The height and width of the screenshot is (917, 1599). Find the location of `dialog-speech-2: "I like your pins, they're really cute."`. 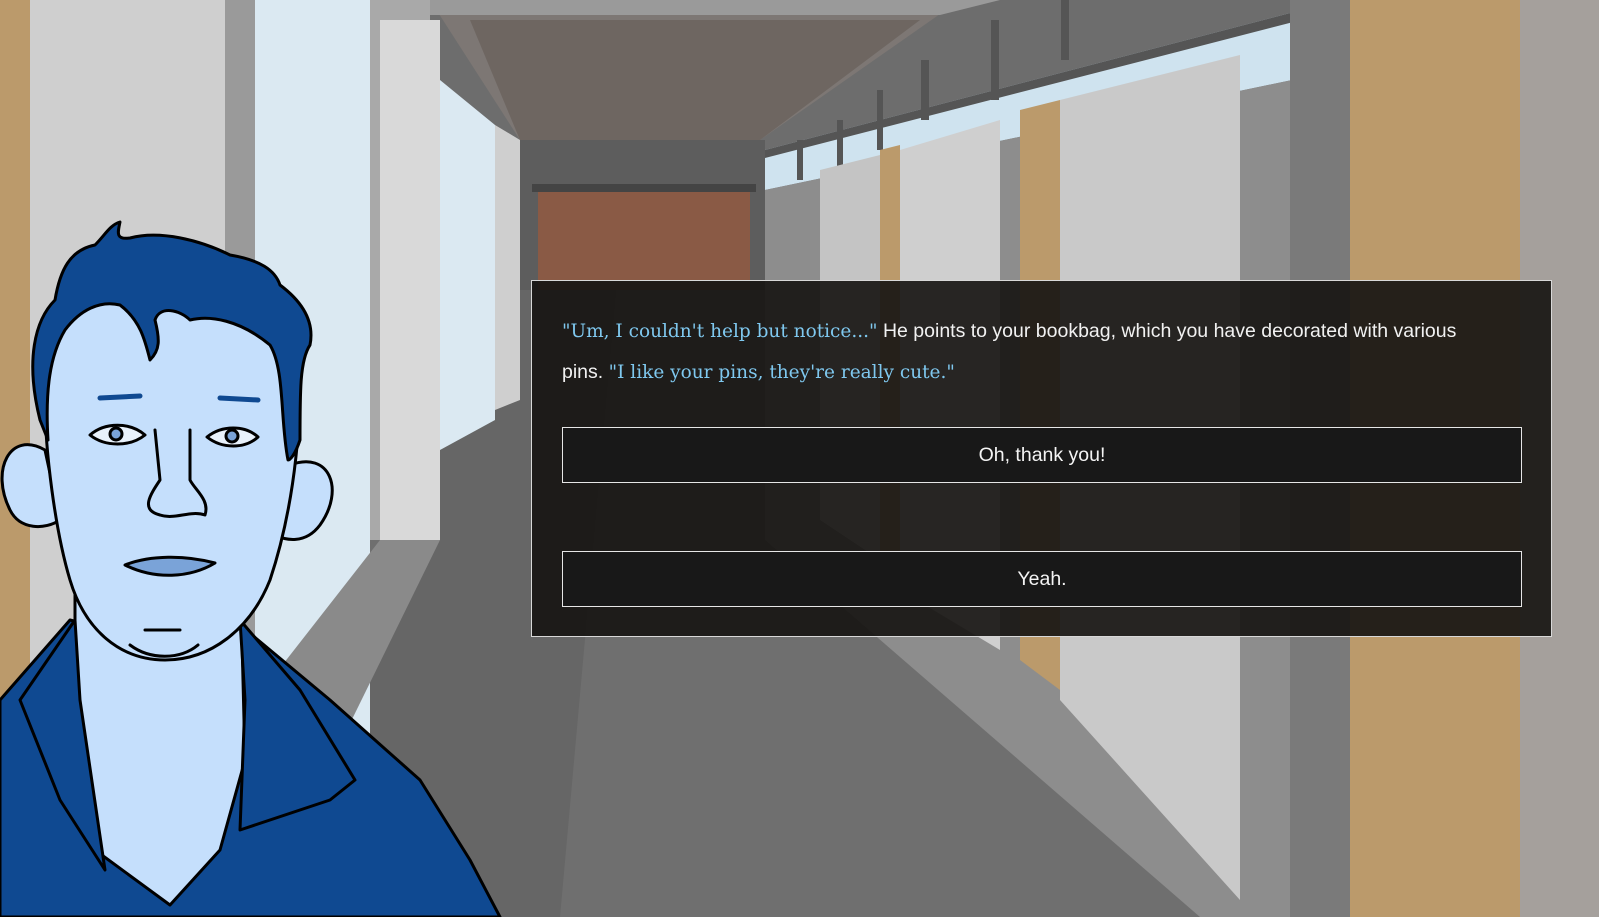

dialog-speech-2: "I like your pins, they're really cute." is located at coordinates (781, 372).